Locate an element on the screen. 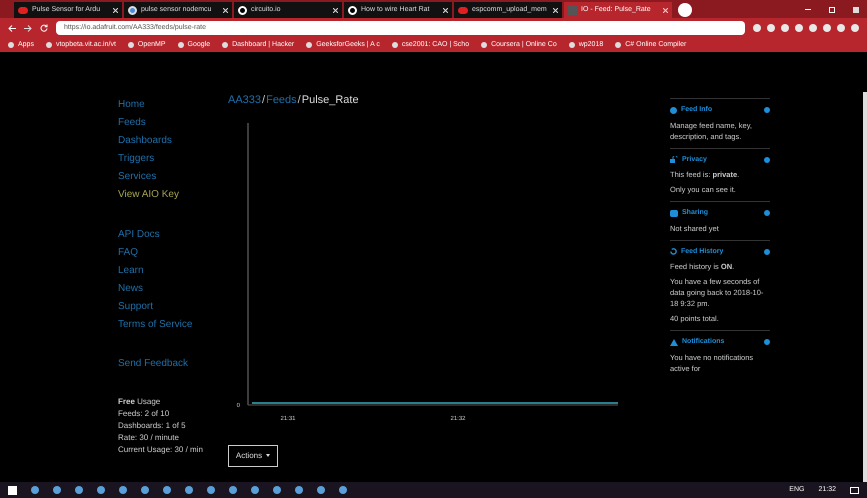 The width and height of the screenshot is (867, 498). nav-link: Feeds is located at coordinates (173, 123).